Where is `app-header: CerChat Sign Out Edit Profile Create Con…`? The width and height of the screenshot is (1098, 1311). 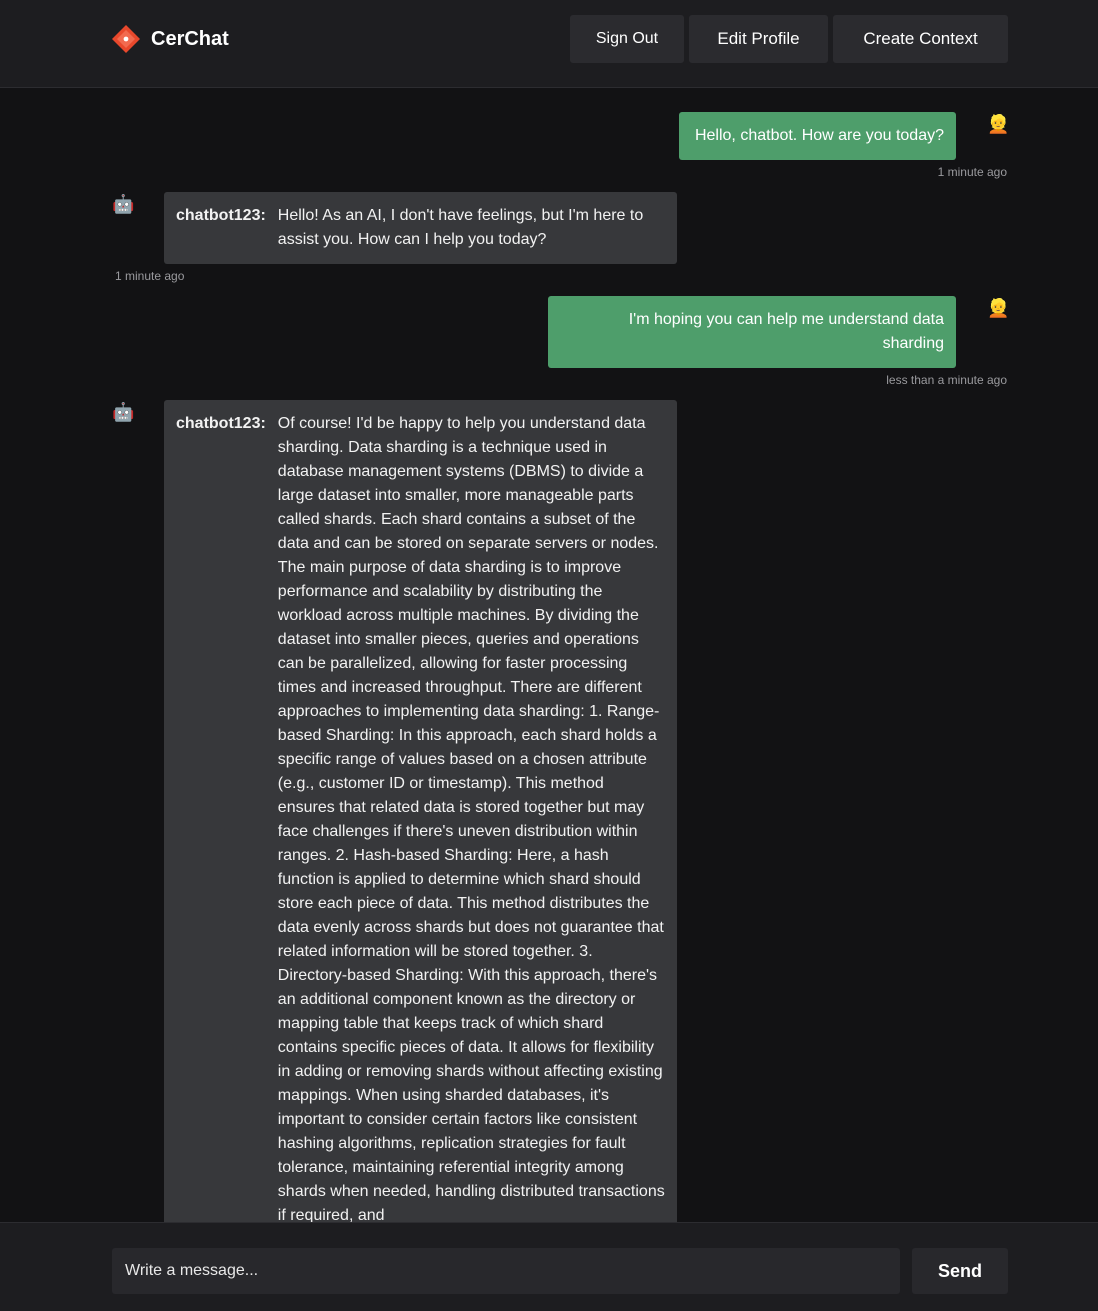
app-header: CerChat Sign Out Edit Profile Create Con… is located at coordinates (549, 44).